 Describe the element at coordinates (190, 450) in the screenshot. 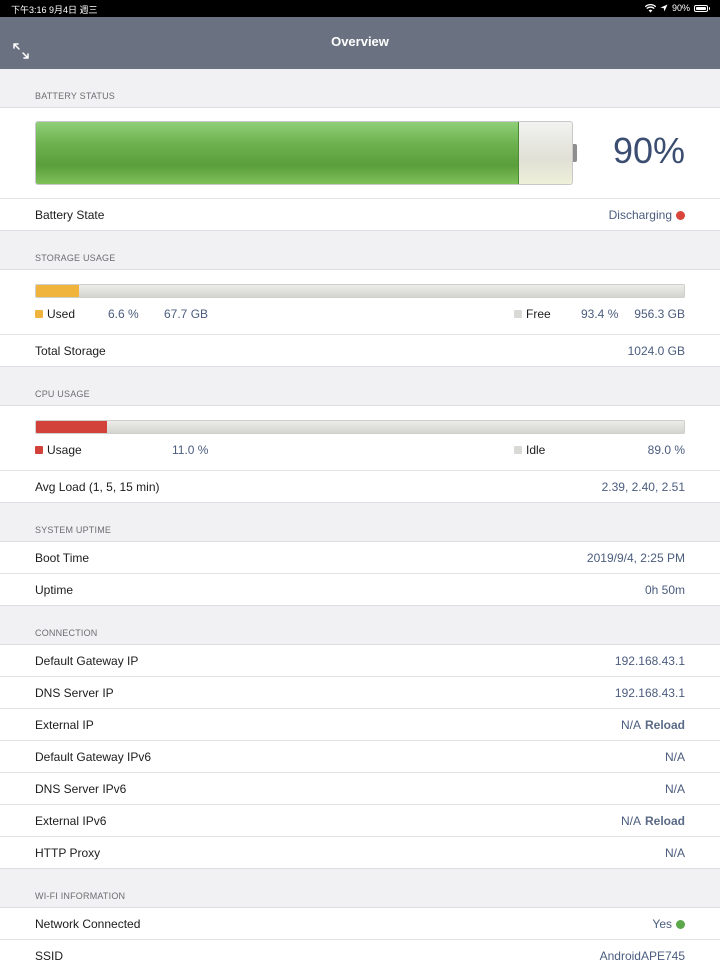

I see `cpu-usage-percent: 11.0 %` at that location.